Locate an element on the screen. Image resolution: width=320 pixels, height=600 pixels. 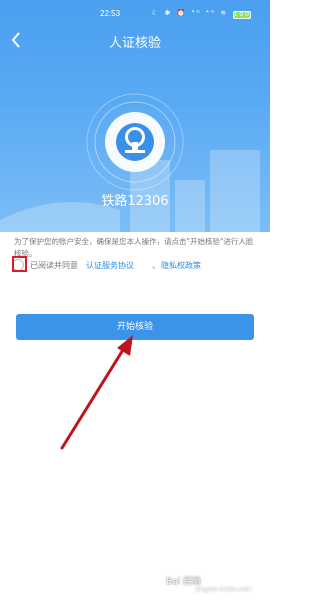
status-icons: ☾ ✱ ⏰ ⁴ᴳ ⁴ᴳ ≋ 100 is located at coordinates (201, 14).